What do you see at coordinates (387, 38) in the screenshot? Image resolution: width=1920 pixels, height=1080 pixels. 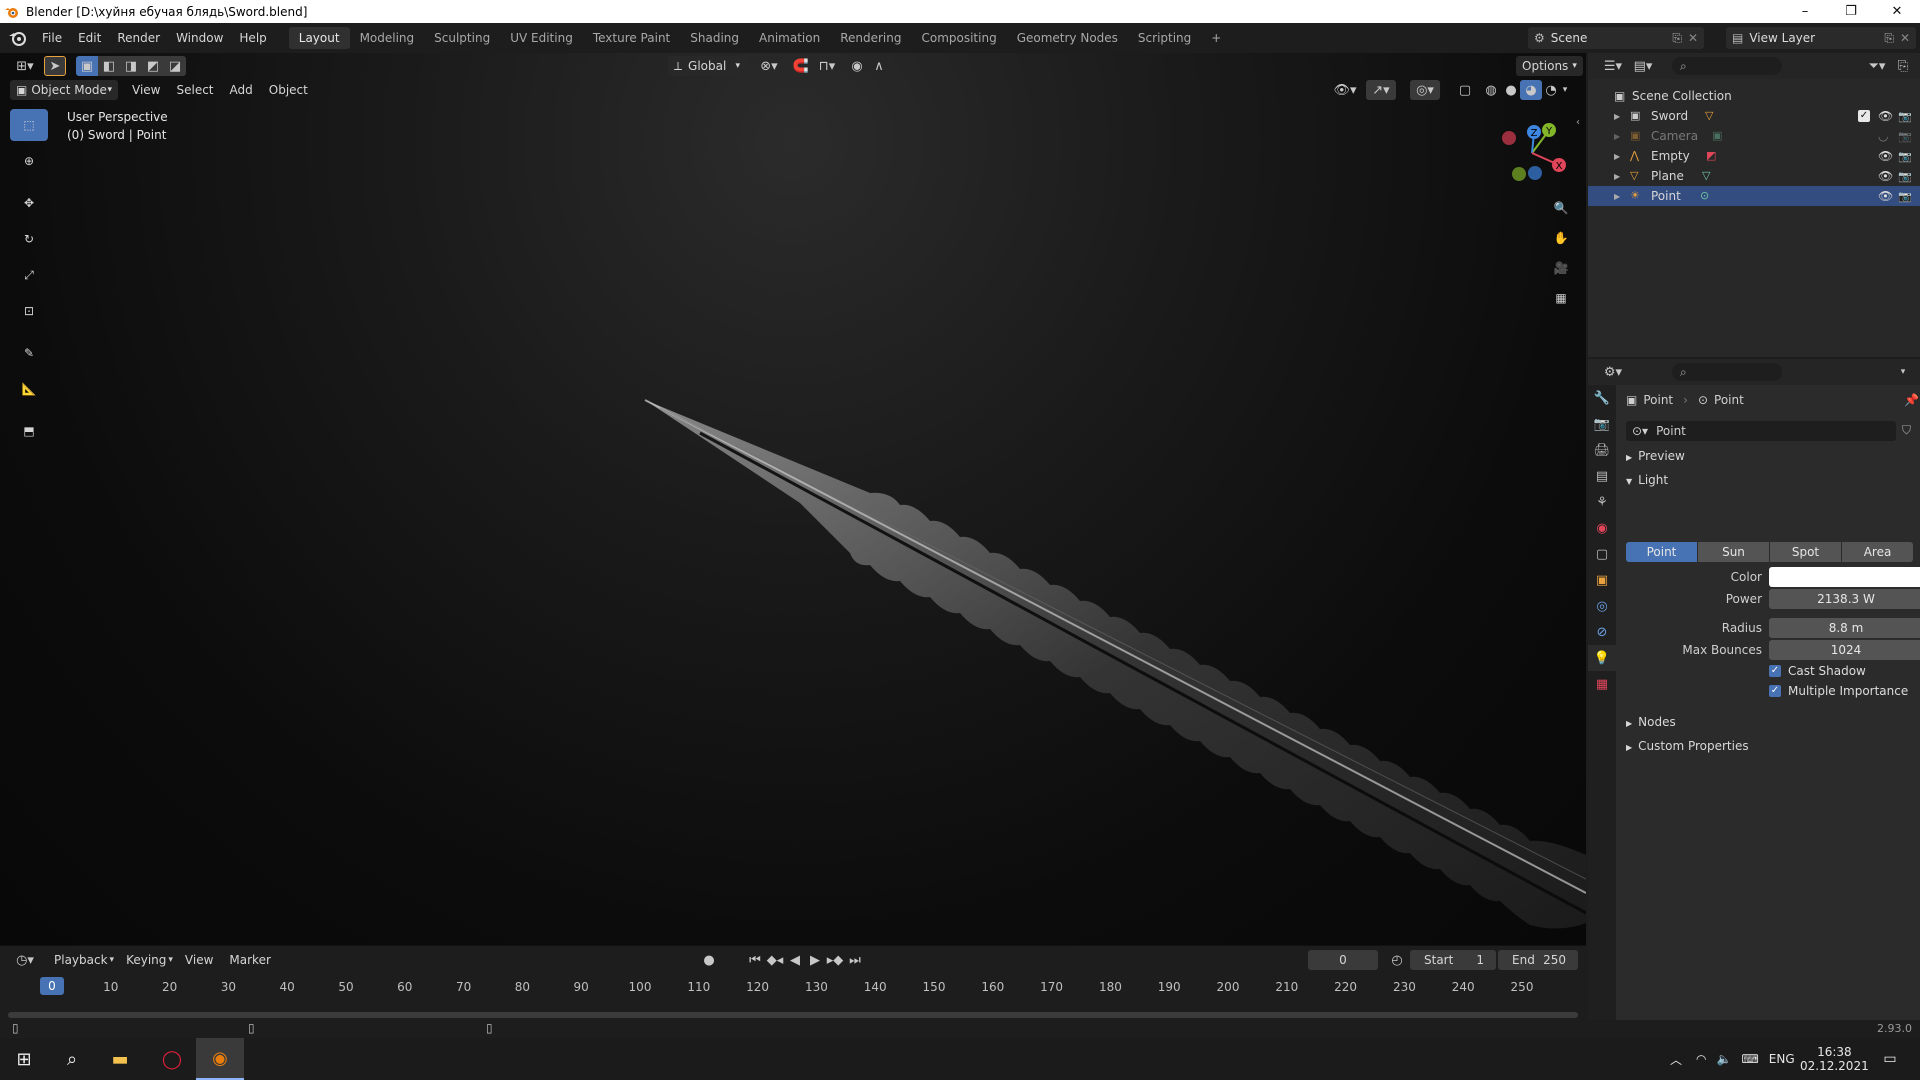 I see `tab-modeling: Modeling` at bounding box center [387, 38].